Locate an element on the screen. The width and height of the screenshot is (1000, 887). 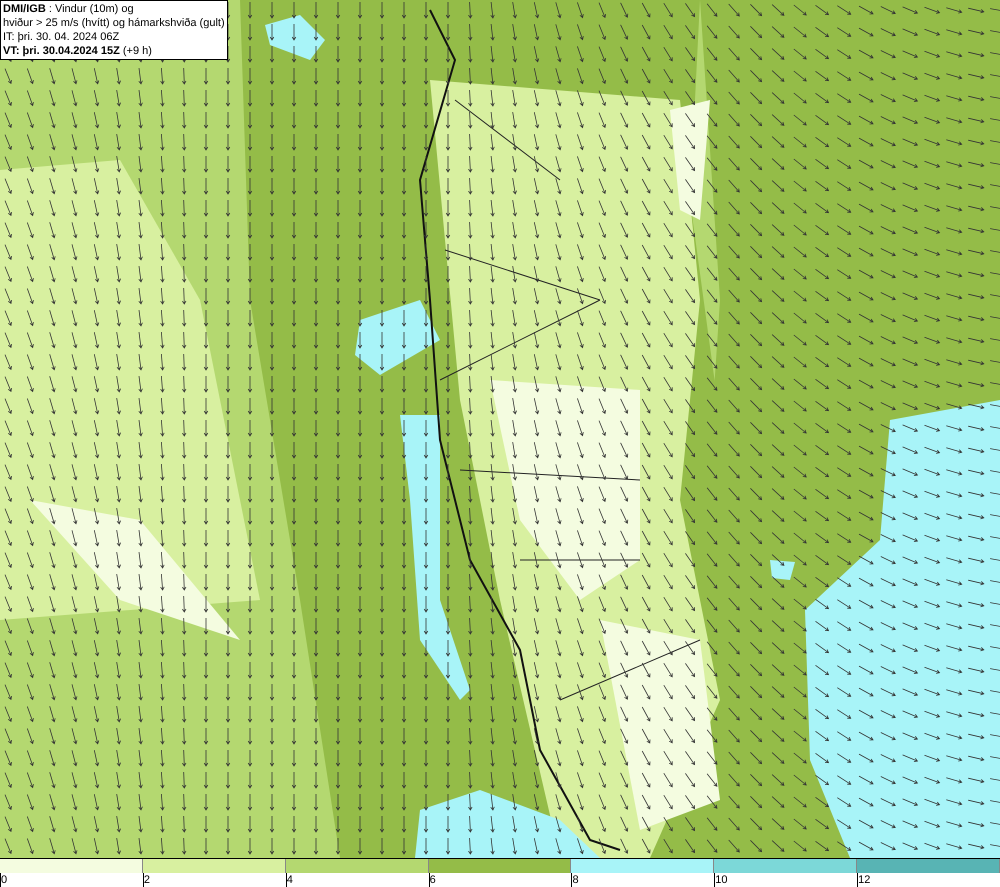
legend-tick-label: 4 is located at coordinates (289, 880).